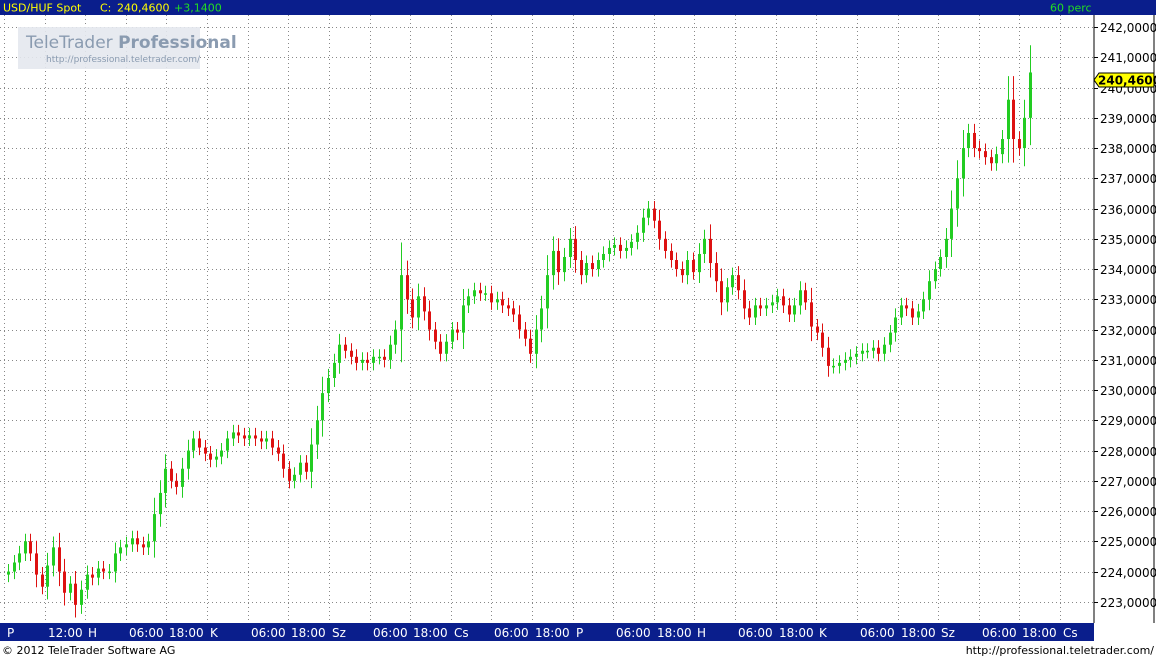 Image resolution: width=1156 pixels, height=659 pixels. What do you see at coordinates (1128, 512) in the screenshot?
I see `y-tick-label: 226,0000` at bounding box center [1128, 512].